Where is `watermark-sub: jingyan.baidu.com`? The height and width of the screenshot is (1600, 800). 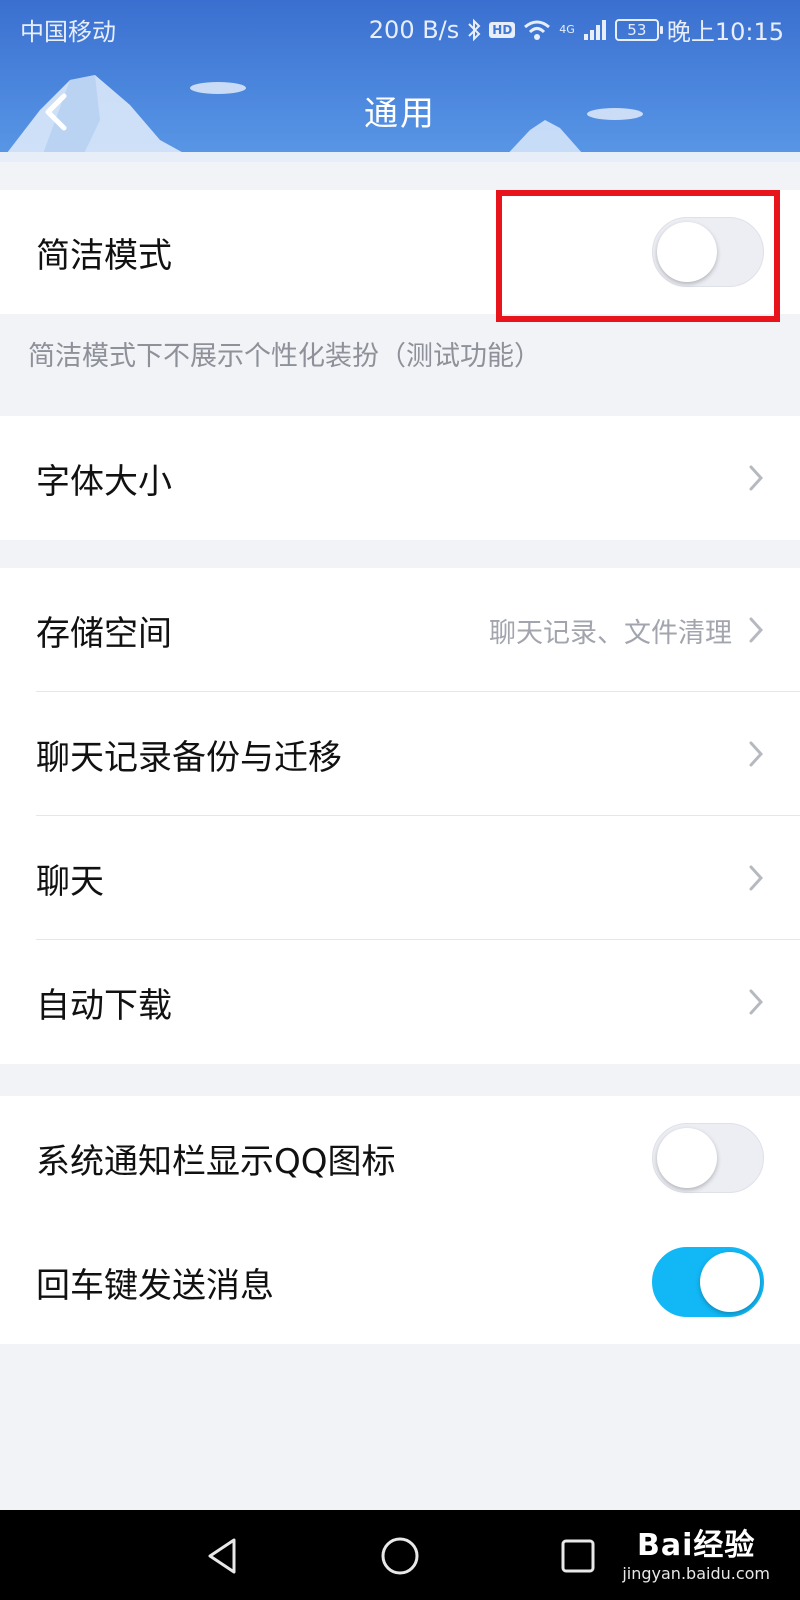
watermark-sub: jingyan.baidu.com is located at coordinates (696, 1573).